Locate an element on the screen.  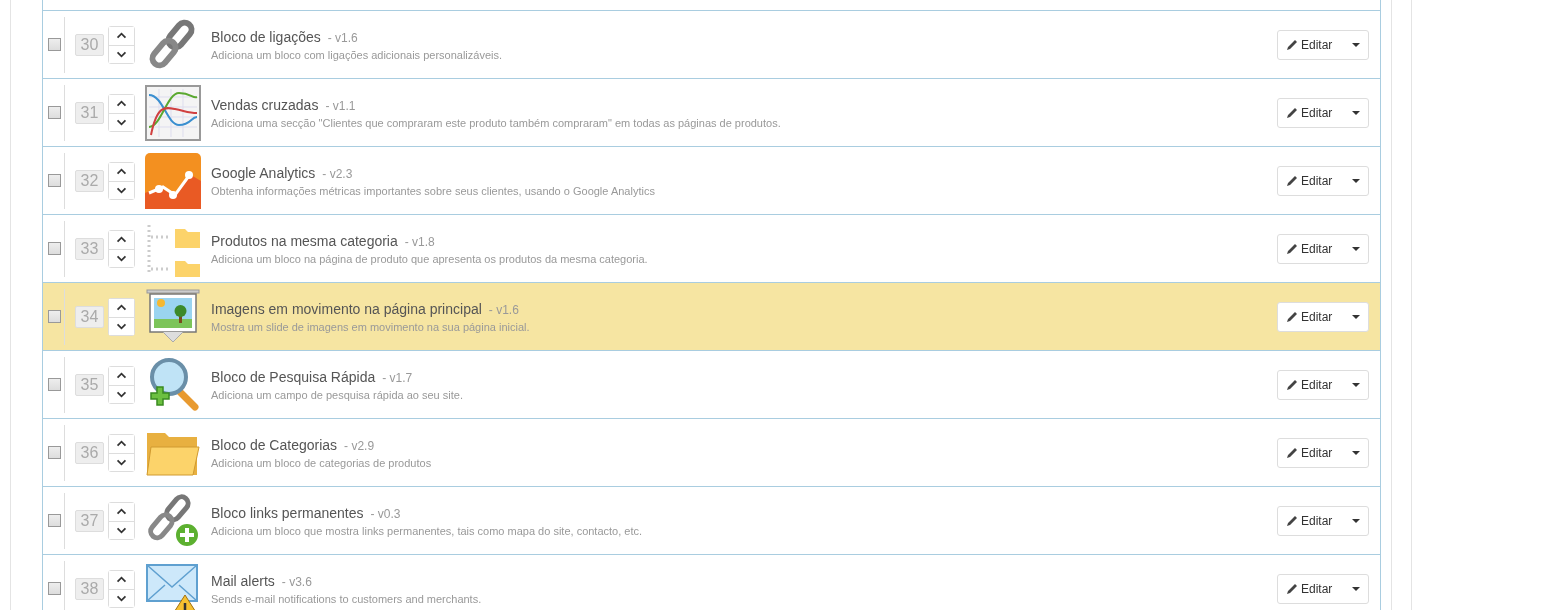
module-description: Adiciona um bloco na página de produto que apresenta os produtos da mesma categoria. is located at coordinates (430, 258).